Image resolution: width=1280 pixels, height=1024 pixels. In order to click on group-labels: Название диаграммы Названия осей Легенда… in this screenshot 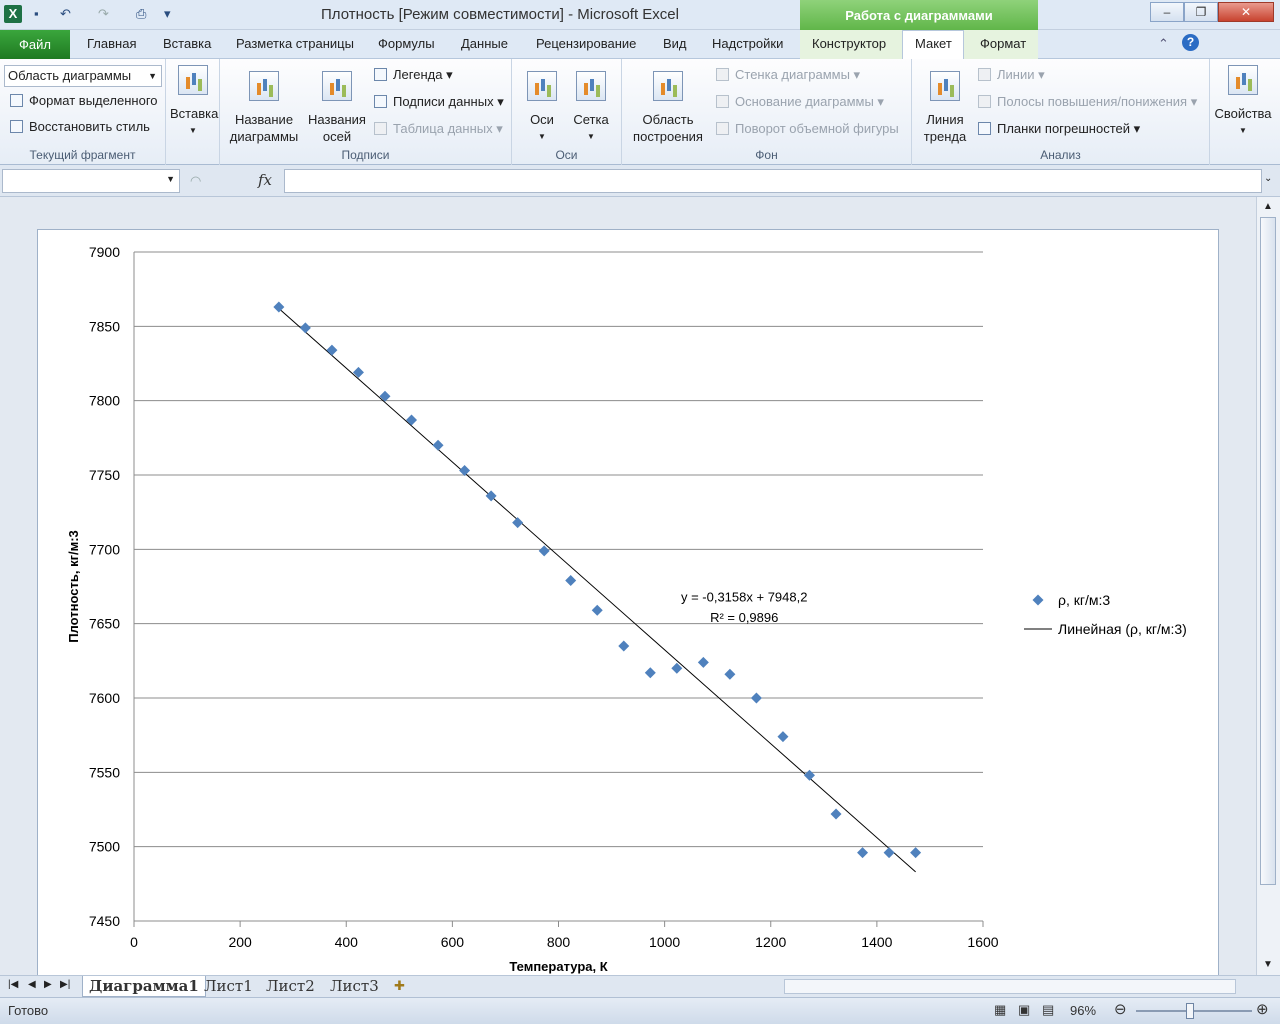, I will do `click(366, 112)`.